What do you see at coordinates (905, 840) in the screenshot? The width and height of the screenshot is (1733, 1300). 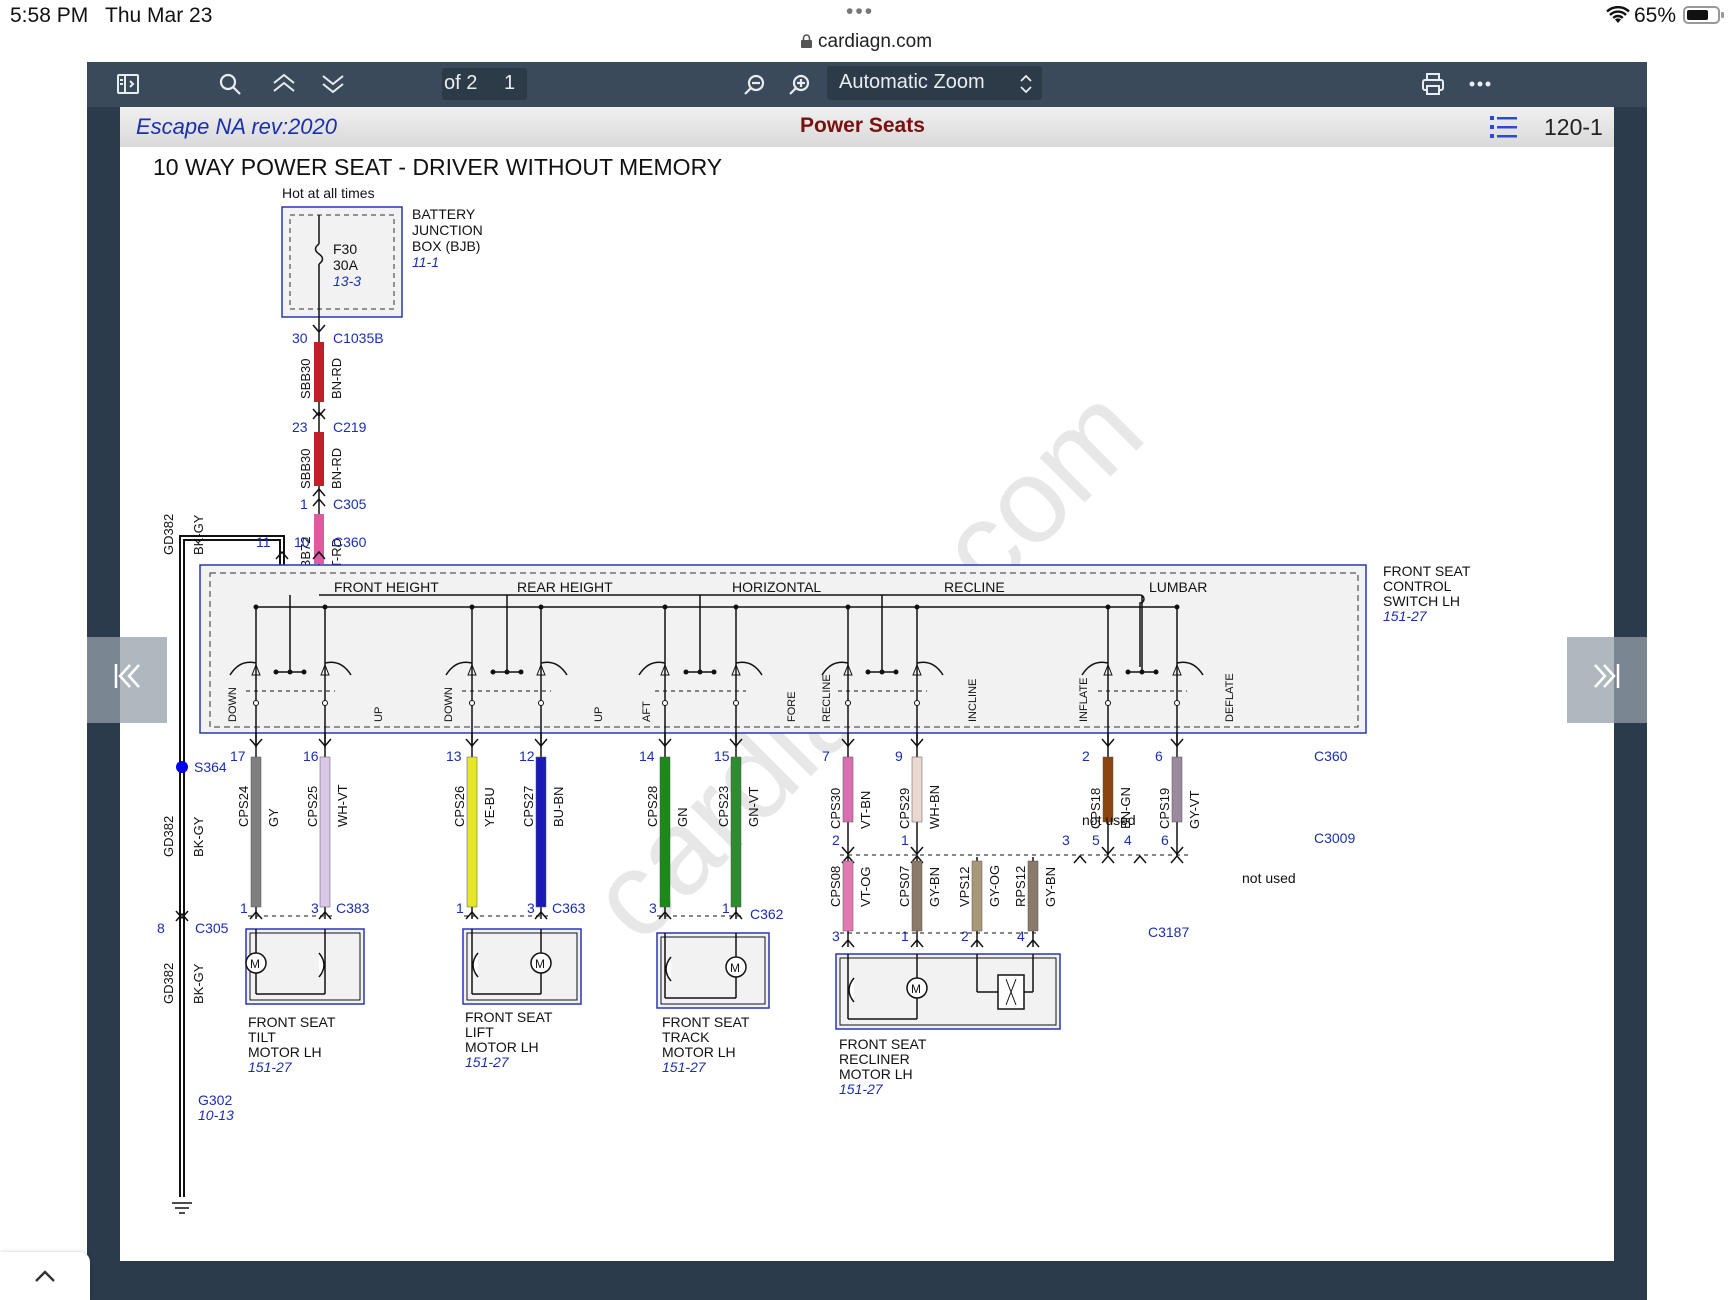 I see `inline-pin-1: 1` at bounding box center [905, 840].